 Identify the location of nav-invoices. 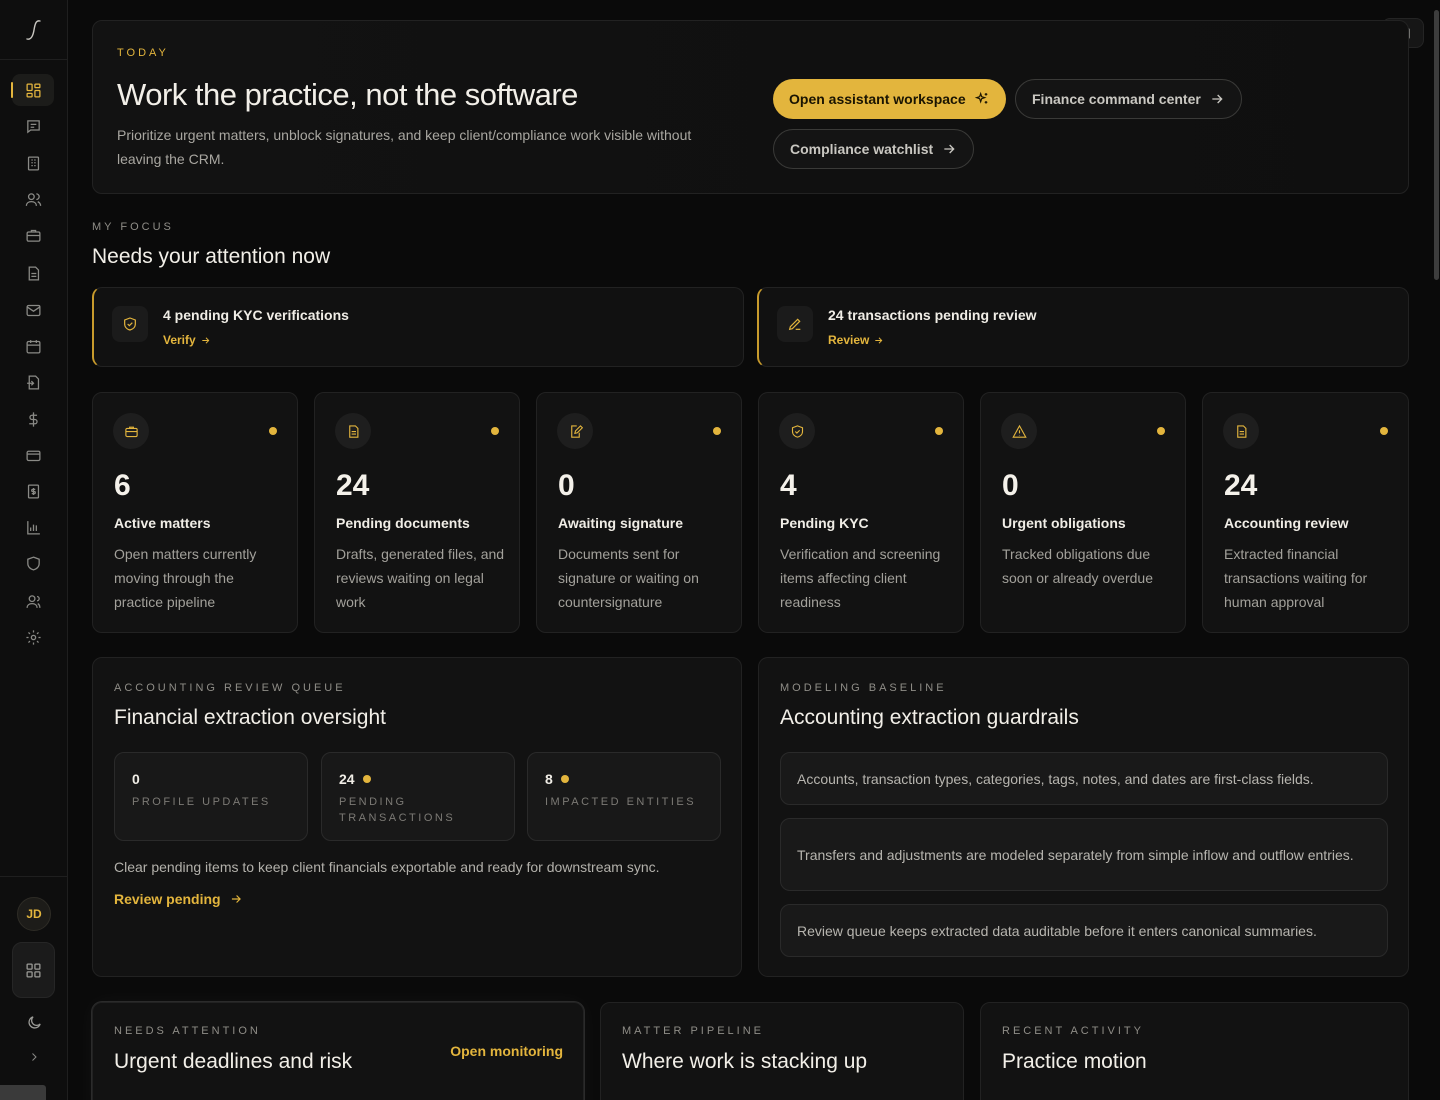
(33, 491).